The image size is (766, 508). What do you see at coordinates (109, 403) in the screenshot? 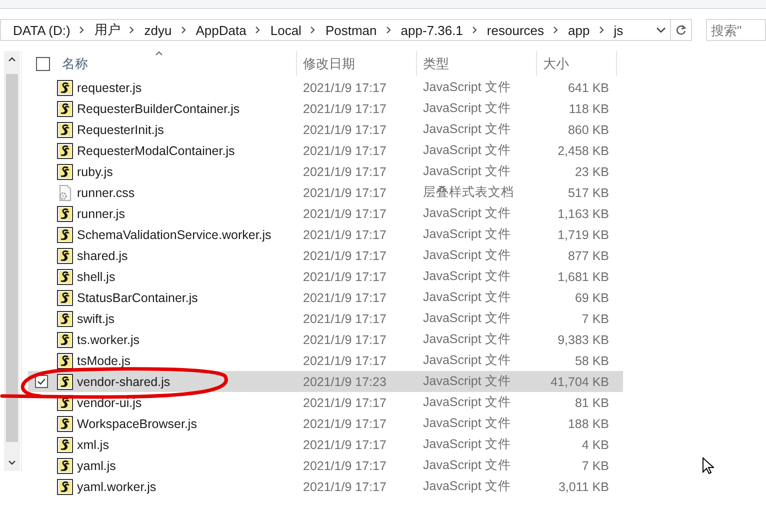
I see `file-name: vendor-ui.js` at bounding box center [109, 403].